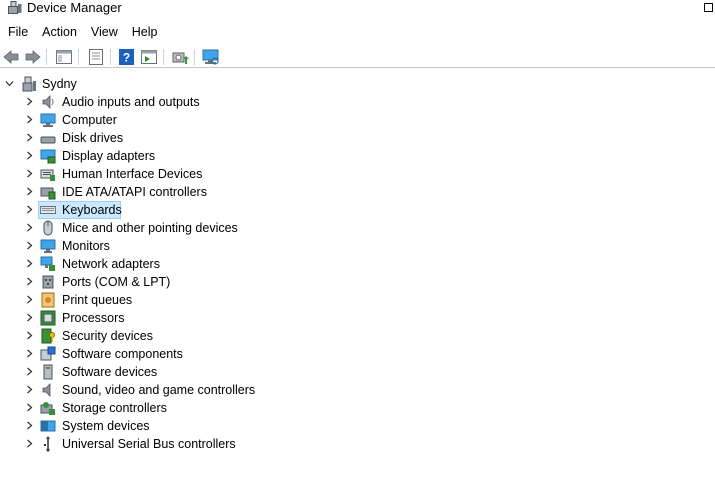 Image resolution: width=715 pixels, height=497 pixels. What do you see at coordinates (11, 57) in the screenshot?
I see `back-button` at bounding box center [11, 57].